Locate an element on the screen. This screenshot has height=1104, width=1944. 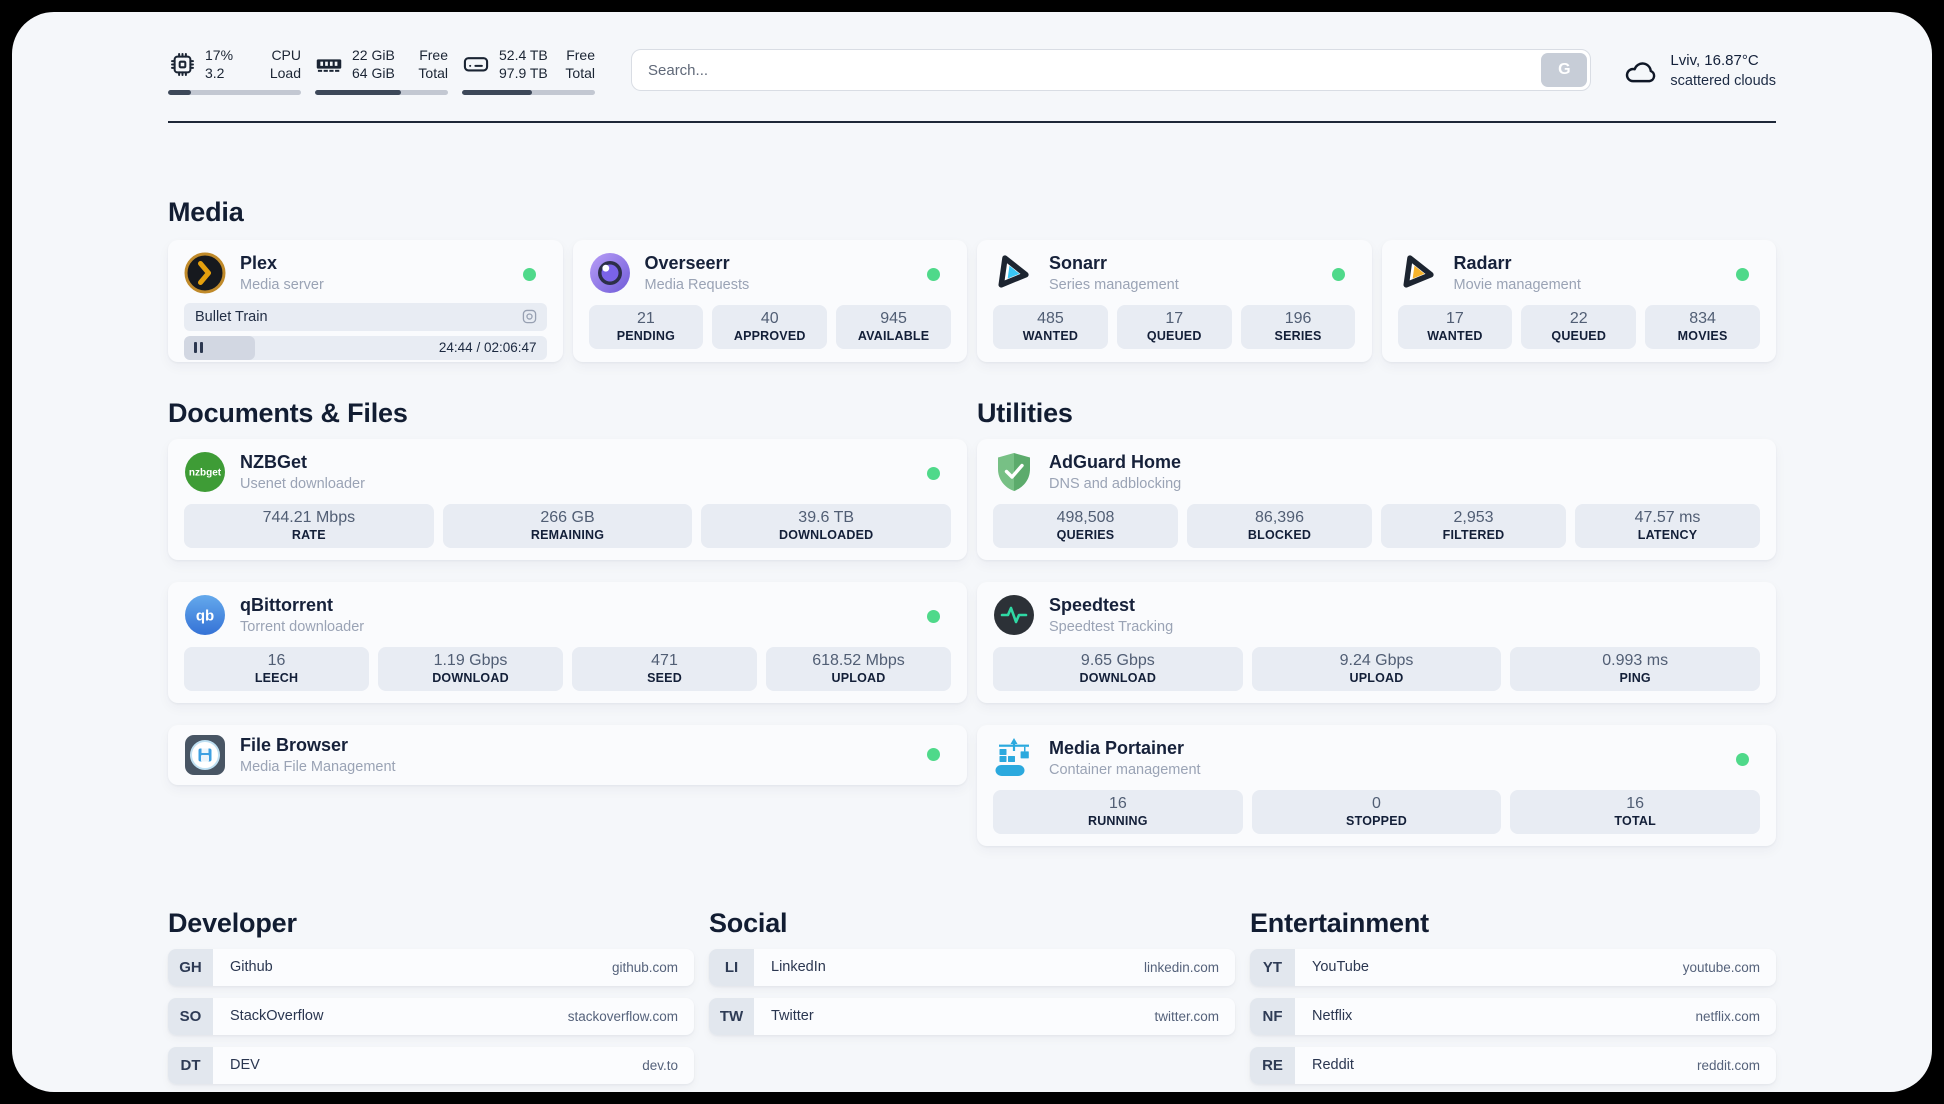
cloud-icon is located at coordinates (1641, 70).